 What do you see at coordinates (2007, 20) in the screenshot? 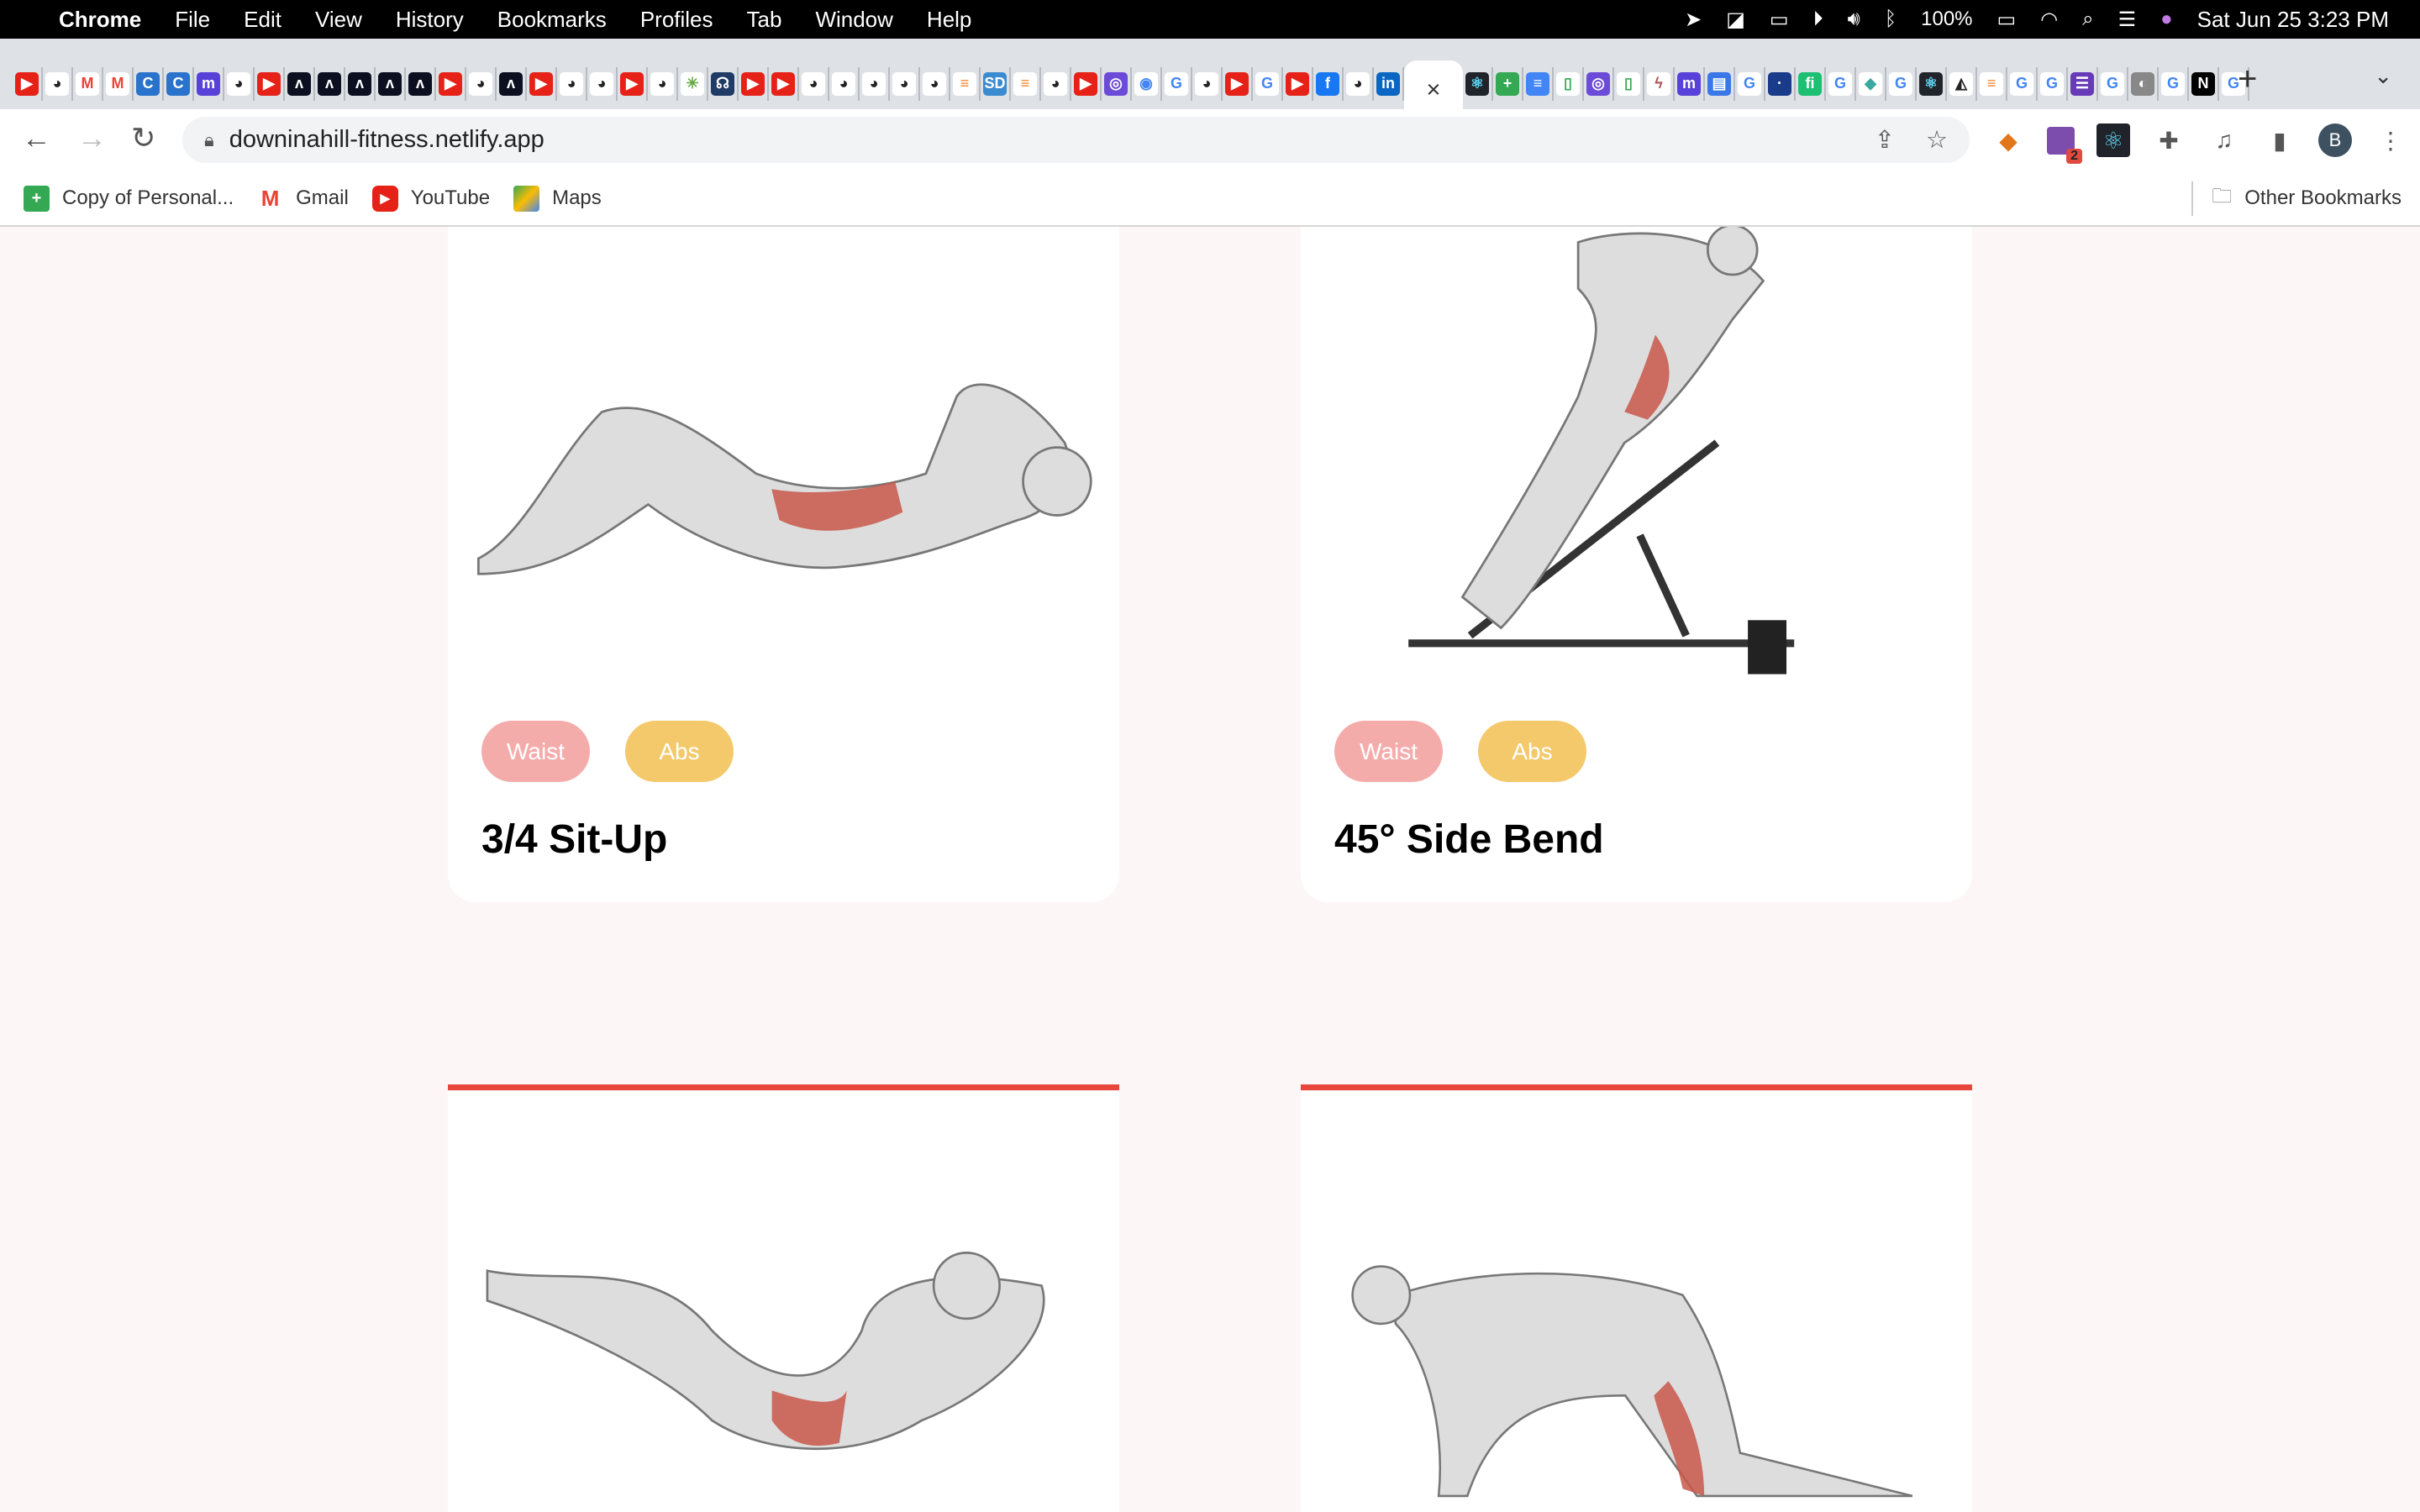
I see `battery-icon: ▭` at bounding box center [2007, 20].